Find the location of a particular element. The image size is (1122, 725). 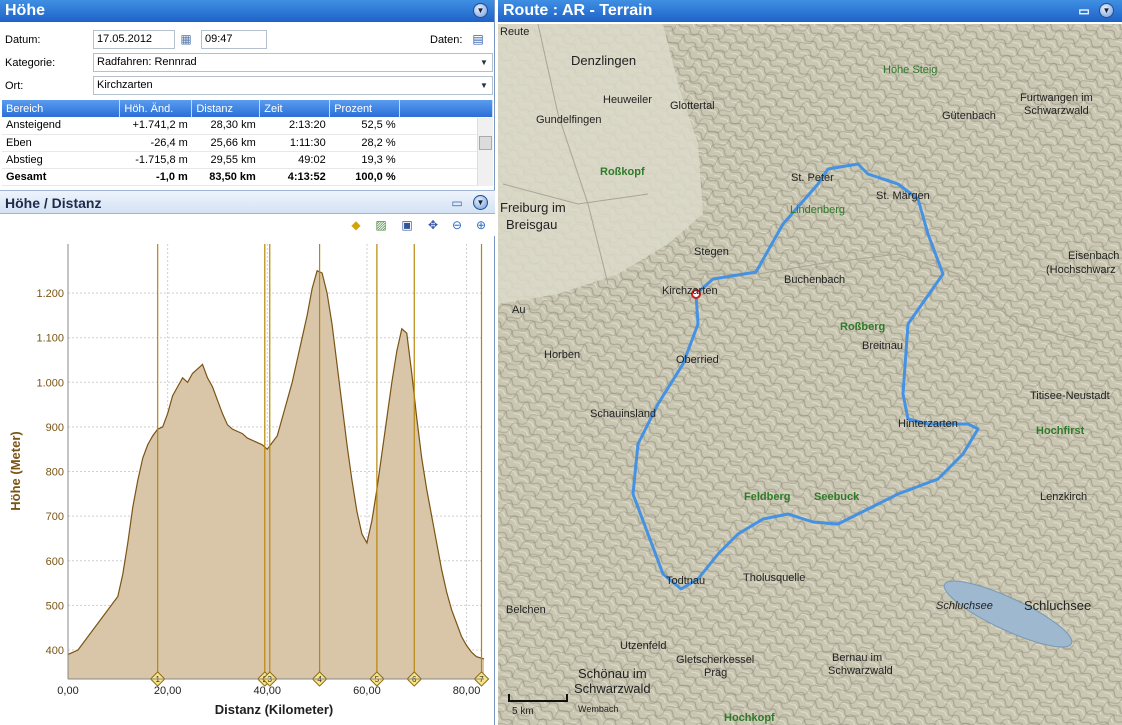

calendar-icon: ▦ is located at coordinates (186, 39).